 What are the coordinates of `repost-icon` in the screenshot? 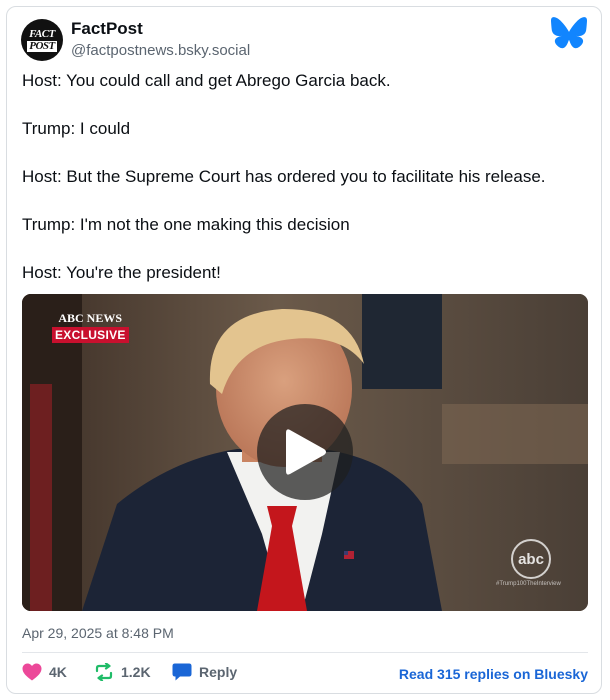 It's located at (104, 672).